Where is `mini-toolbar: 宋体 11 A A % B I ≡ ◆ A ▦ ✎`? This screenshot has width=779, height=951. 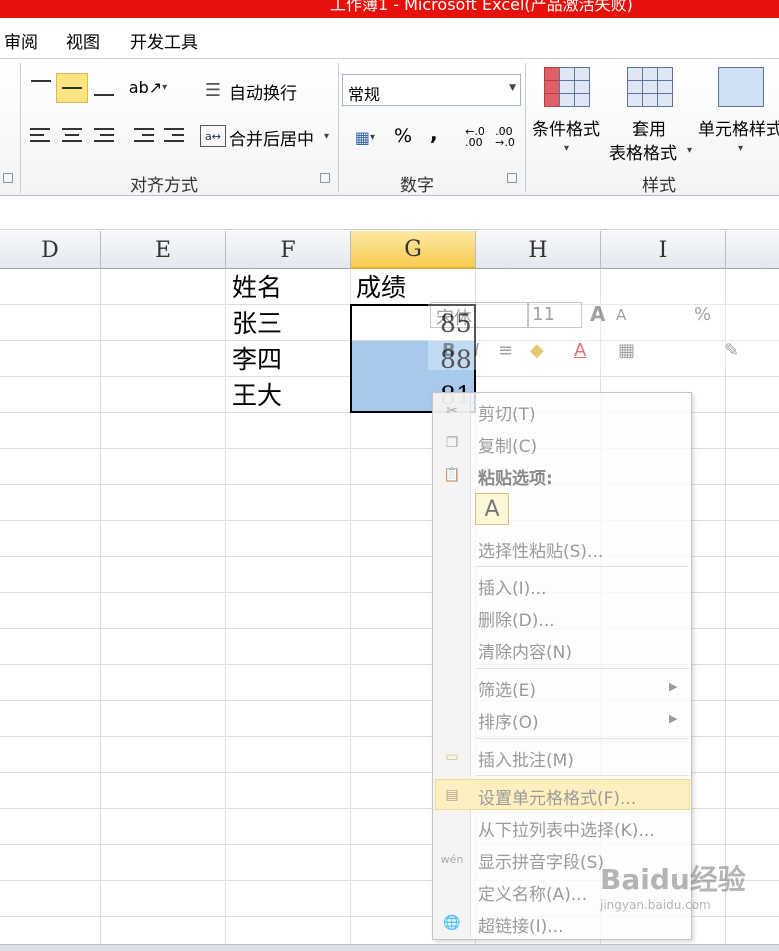
mini-toolbar: 宋体 11 A A % B I ≡ ◆ A ▦ ✎ is located at coordinates (603, 334).